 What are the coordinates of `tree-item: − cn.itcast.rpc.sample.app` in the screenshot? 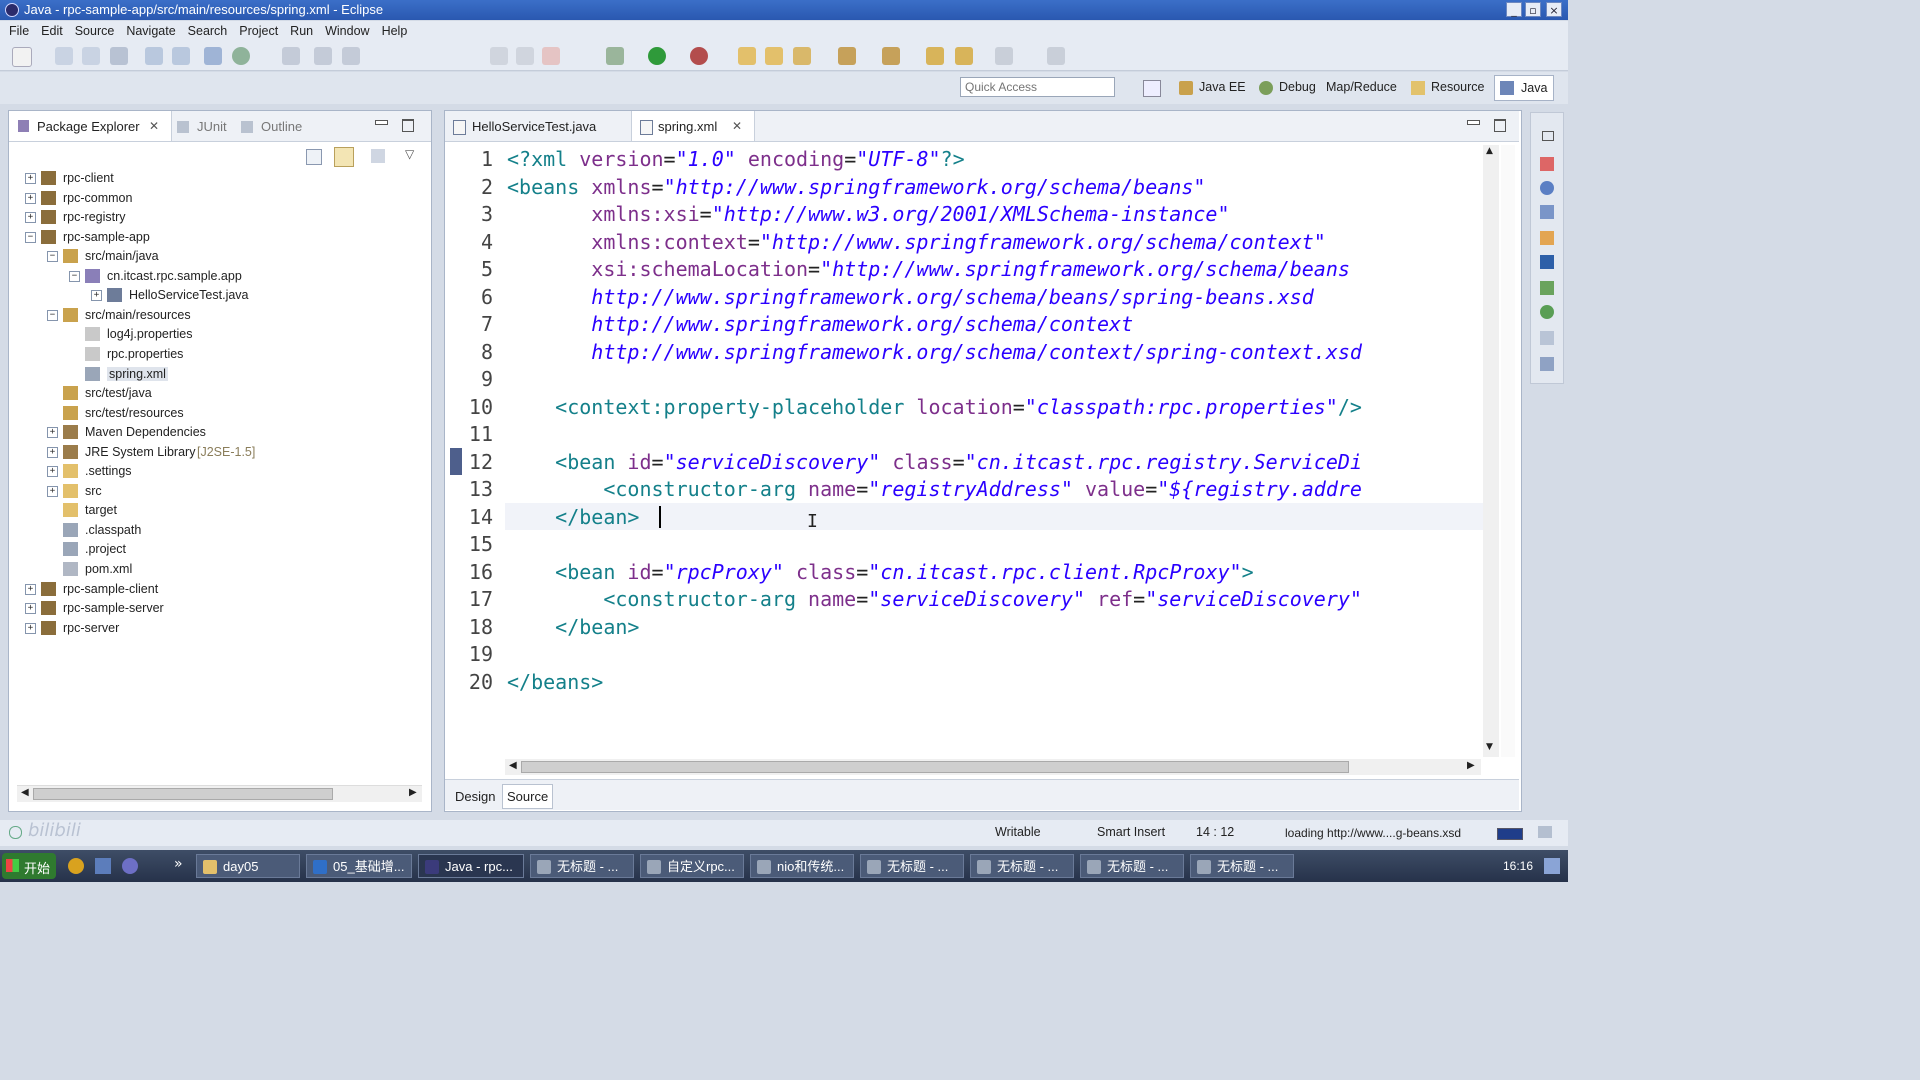 It's located at (214, 276).